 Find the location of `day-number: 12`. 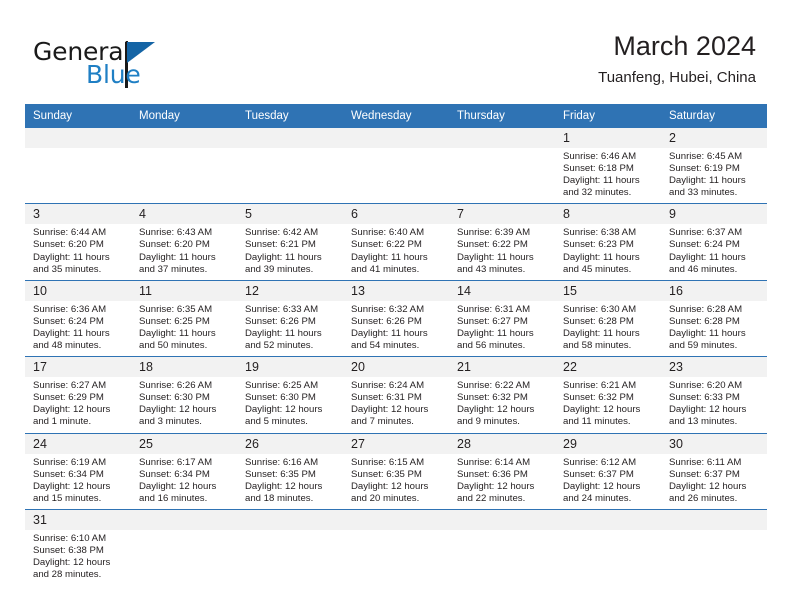

day-number: 12 is located at coordinates (290, 290).